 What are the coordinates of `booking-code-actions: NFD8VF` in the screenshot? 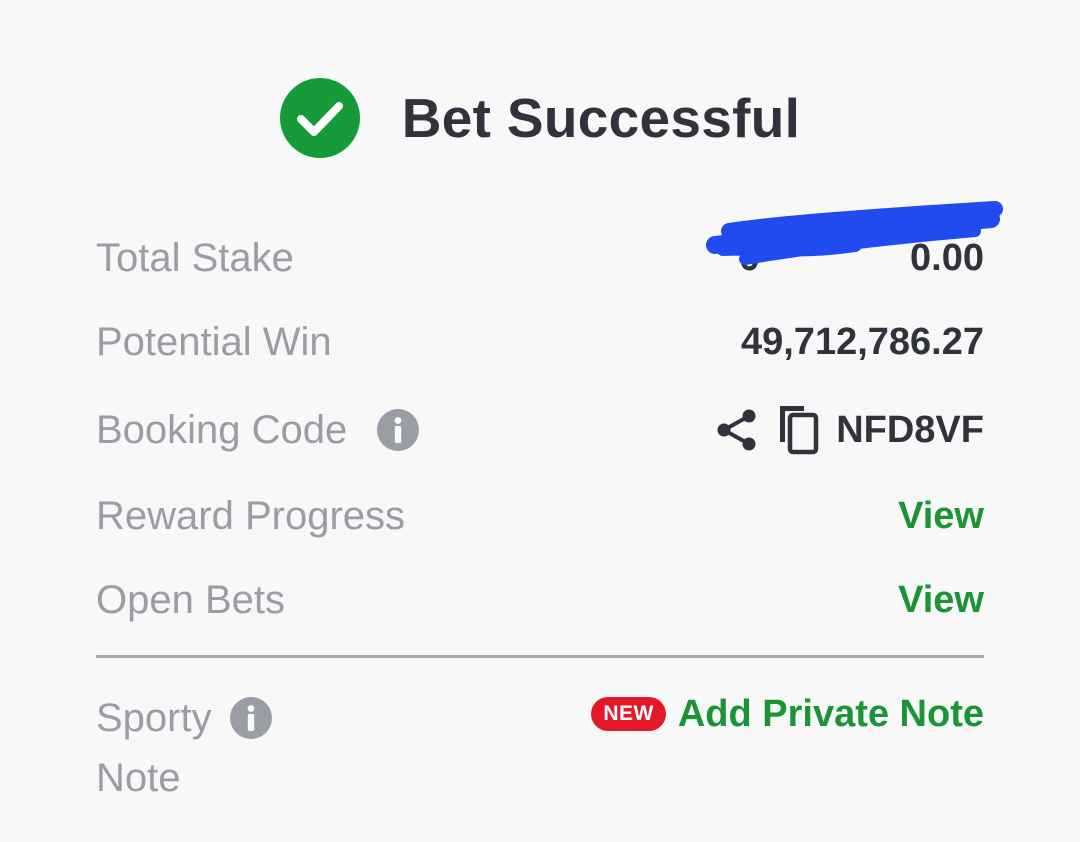 It's located at (849, 430).